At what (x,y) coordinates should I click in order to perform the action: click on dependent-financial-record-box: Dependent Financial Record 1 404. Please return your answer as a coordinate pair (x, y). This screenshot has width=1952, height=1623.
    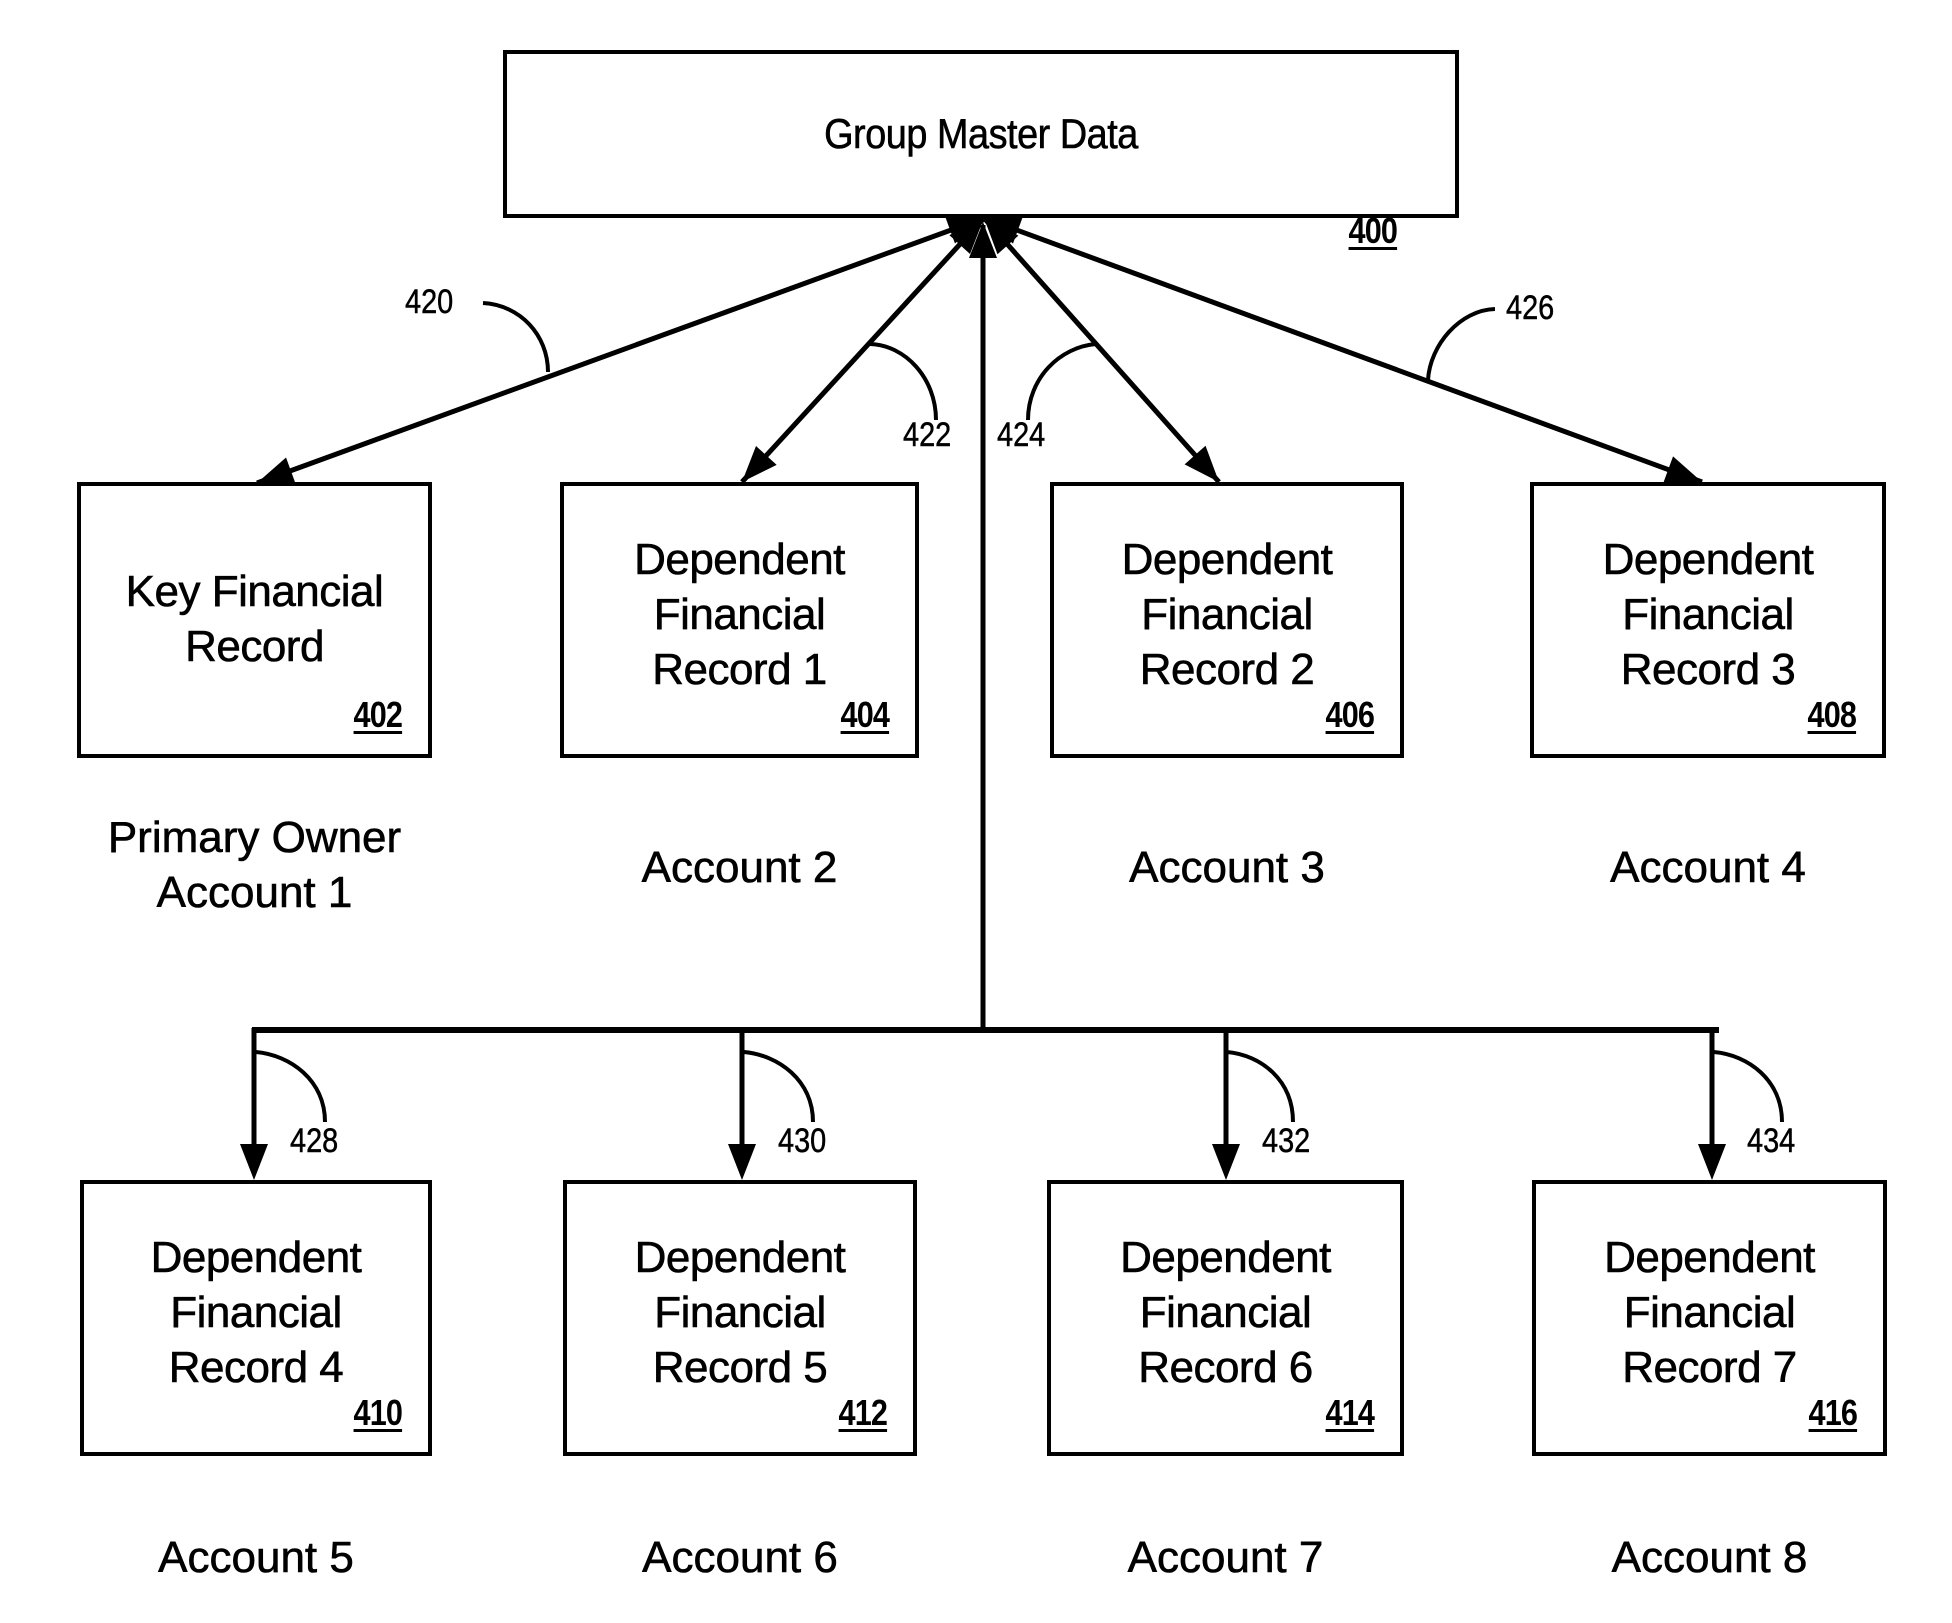
    Looking at the image, I should click on (739, 620).